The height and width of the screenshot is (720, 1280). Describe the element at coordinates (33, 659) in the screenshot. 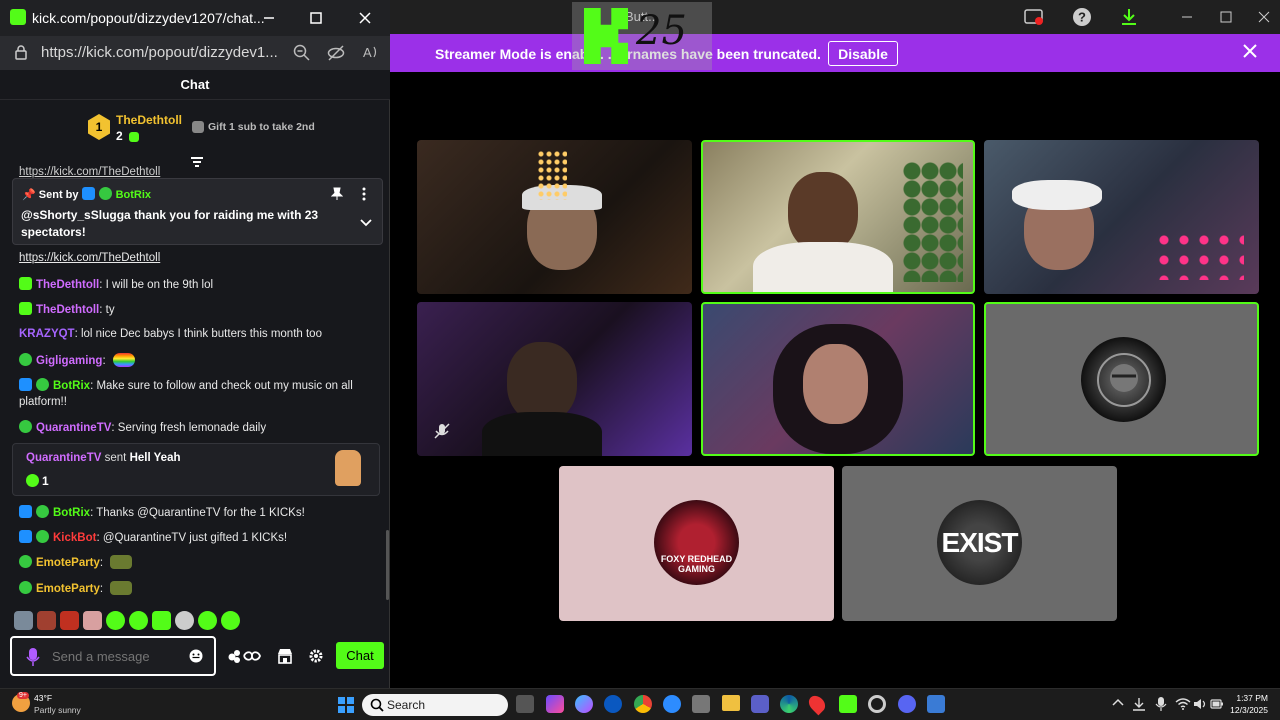

I see `mic-icon` at that location.